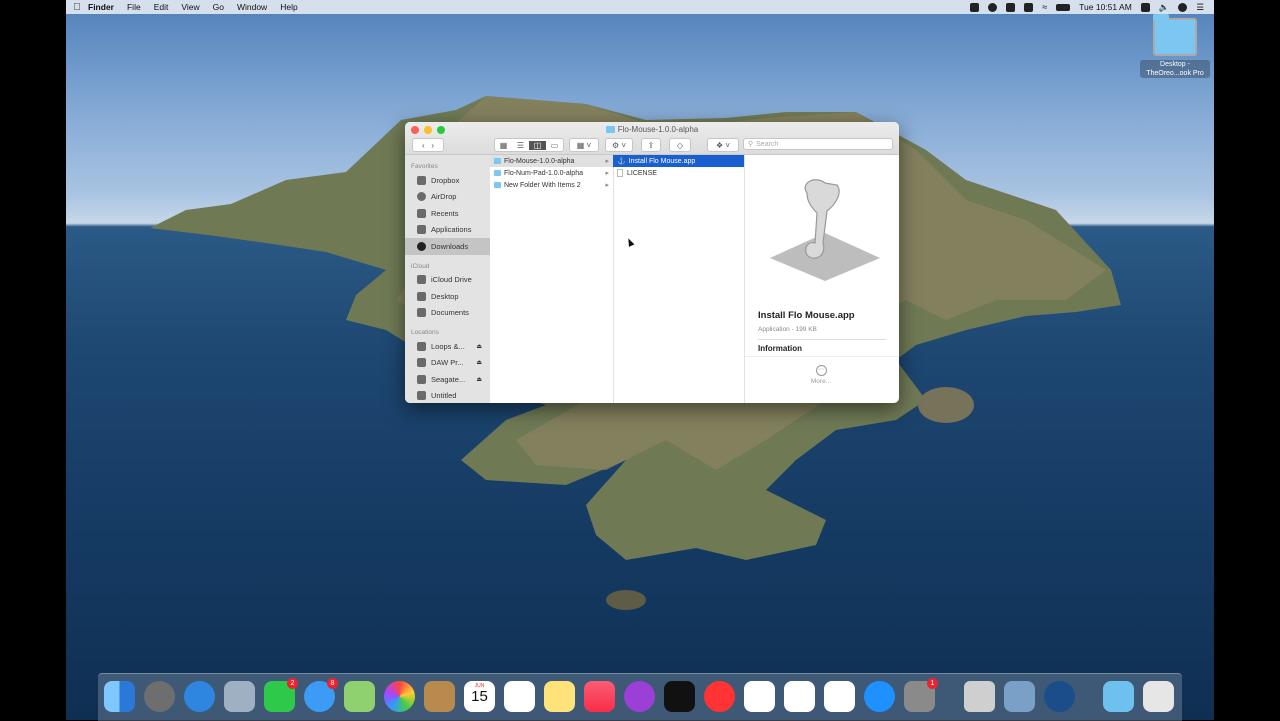  What do you see at coordinates (1183, 7) in the screenshot?
I see `user-icon` at bounding box center [1183, 7].